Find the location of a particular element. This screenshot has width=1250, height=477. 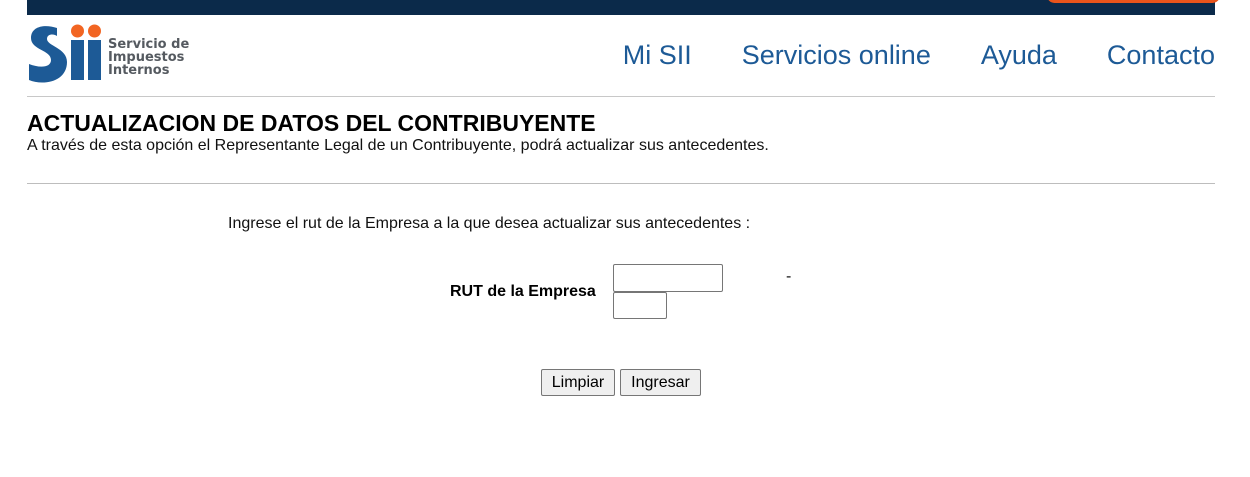

main-nav: Mi SII Servicios online Ayuda Contacto is located at coordinates (919, 55).